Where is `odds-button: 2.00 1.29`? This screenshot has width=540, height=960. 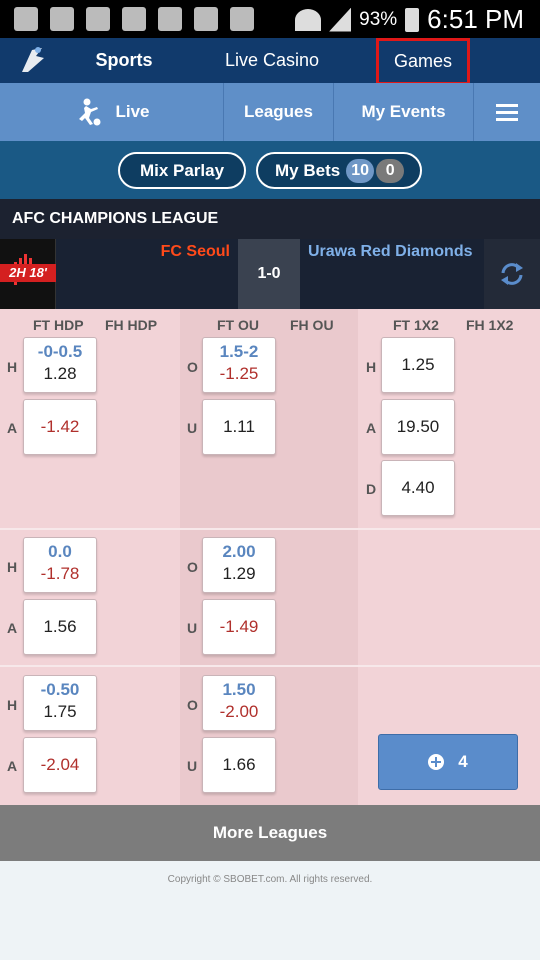 odds-button: 2.00 1.29 is located at coordinates (239, 565).